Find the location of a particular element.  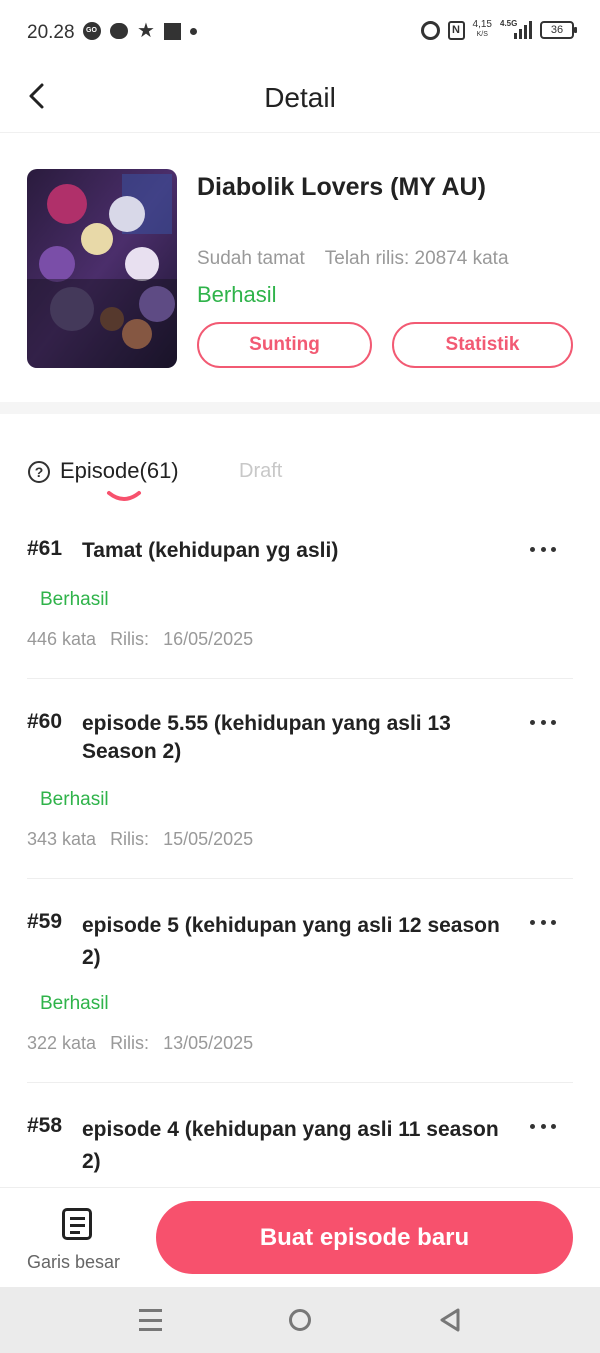

back-triangle-icon is located at coordinates (450, 1320).